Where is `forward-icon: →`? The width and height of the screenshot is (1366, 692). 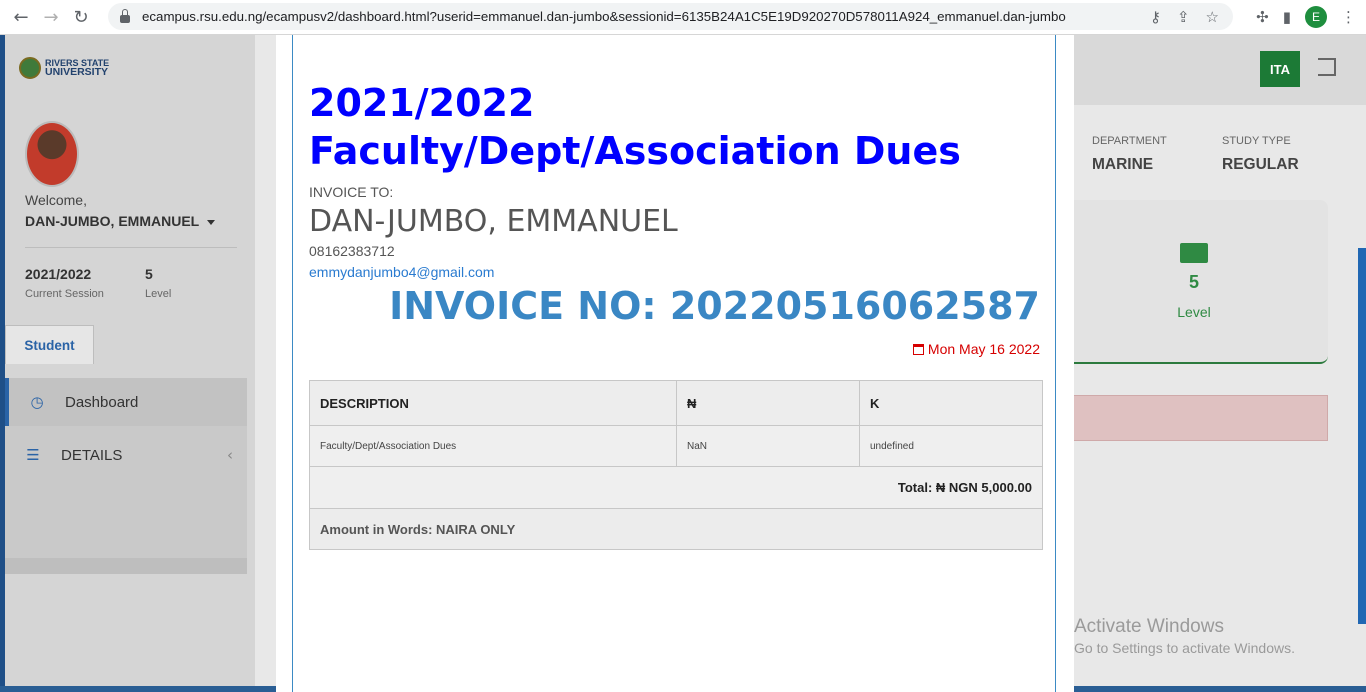
forward-icon: → is located at coordinates (51, 17).